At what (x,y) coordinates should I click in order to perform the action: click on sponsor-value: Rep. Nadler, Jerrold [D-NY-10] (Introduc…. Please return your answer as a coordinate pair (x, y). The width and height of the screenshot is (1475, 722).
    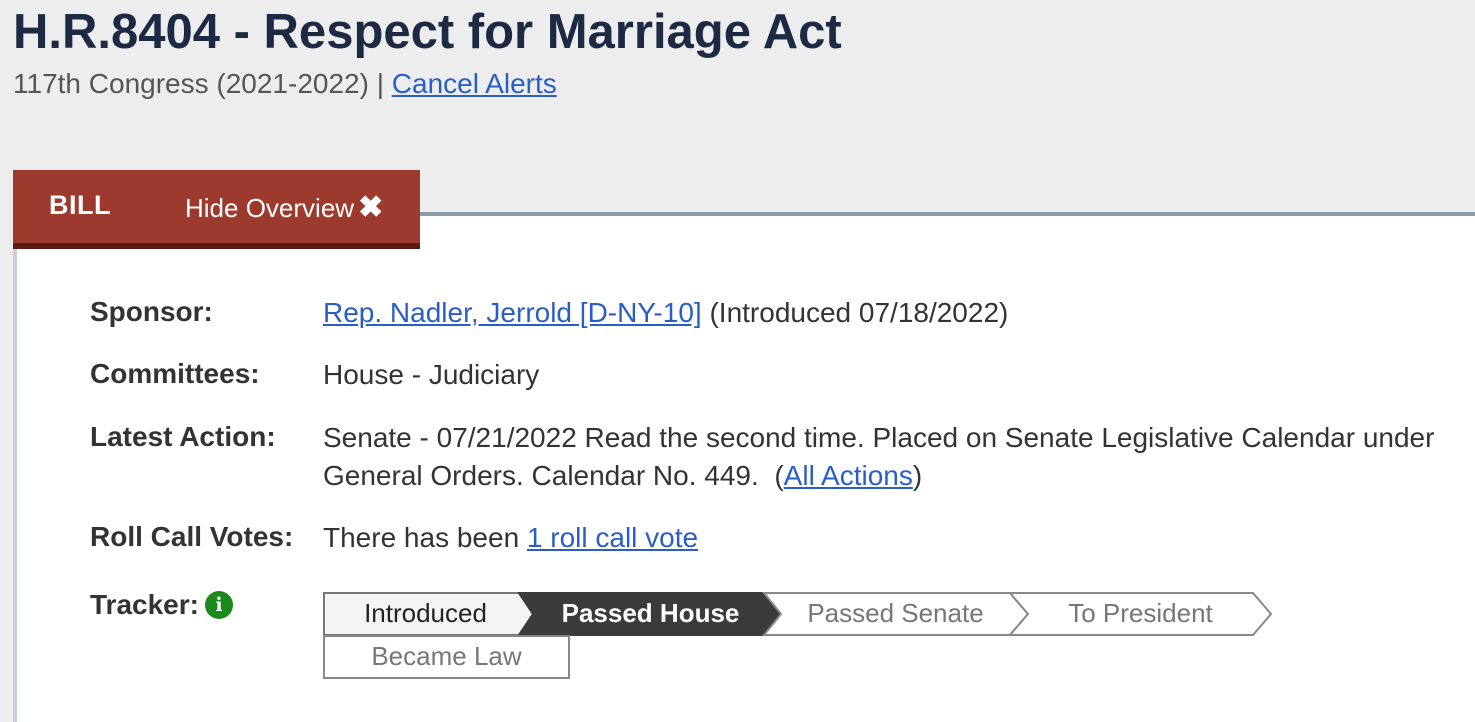
    Looking at the image, I should click on (665, 313).